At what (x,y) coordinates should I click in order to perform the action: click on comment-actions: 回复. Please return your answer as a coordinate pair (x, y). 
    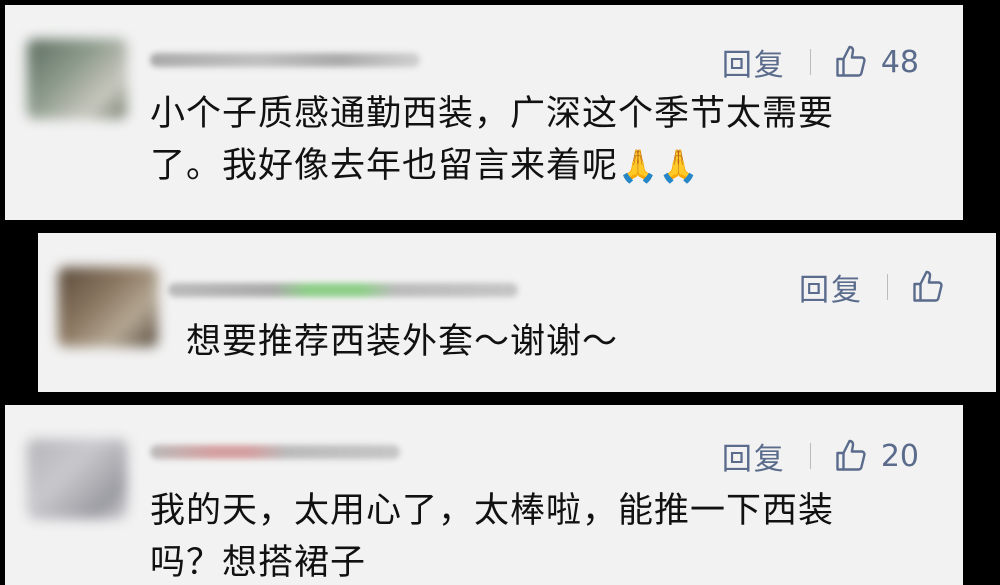
    Looking at the image, I should click on (872, 287).